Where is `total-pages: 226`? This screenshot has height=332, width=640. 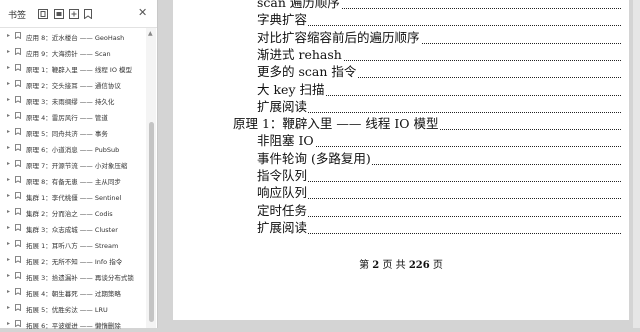
total-pages: 226 is located at coordinates (419, 265).